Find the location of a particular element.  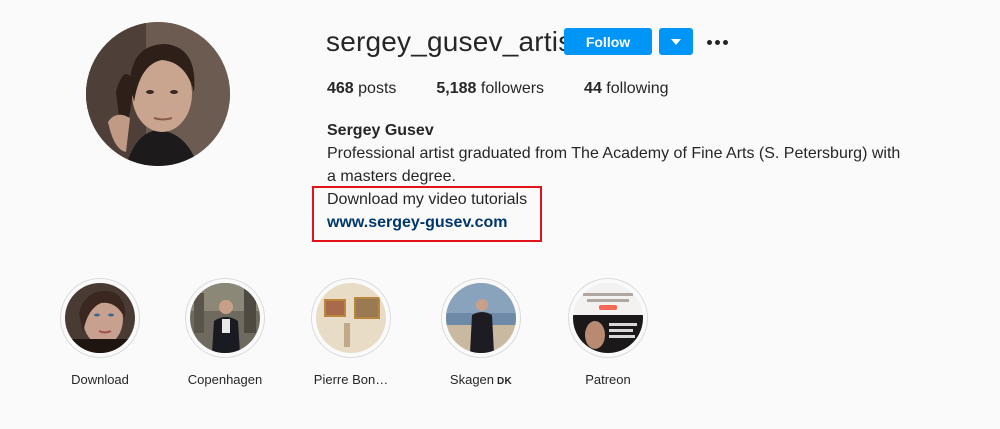

story-highlight: Copenhagen is located at coordinates (225, 332).